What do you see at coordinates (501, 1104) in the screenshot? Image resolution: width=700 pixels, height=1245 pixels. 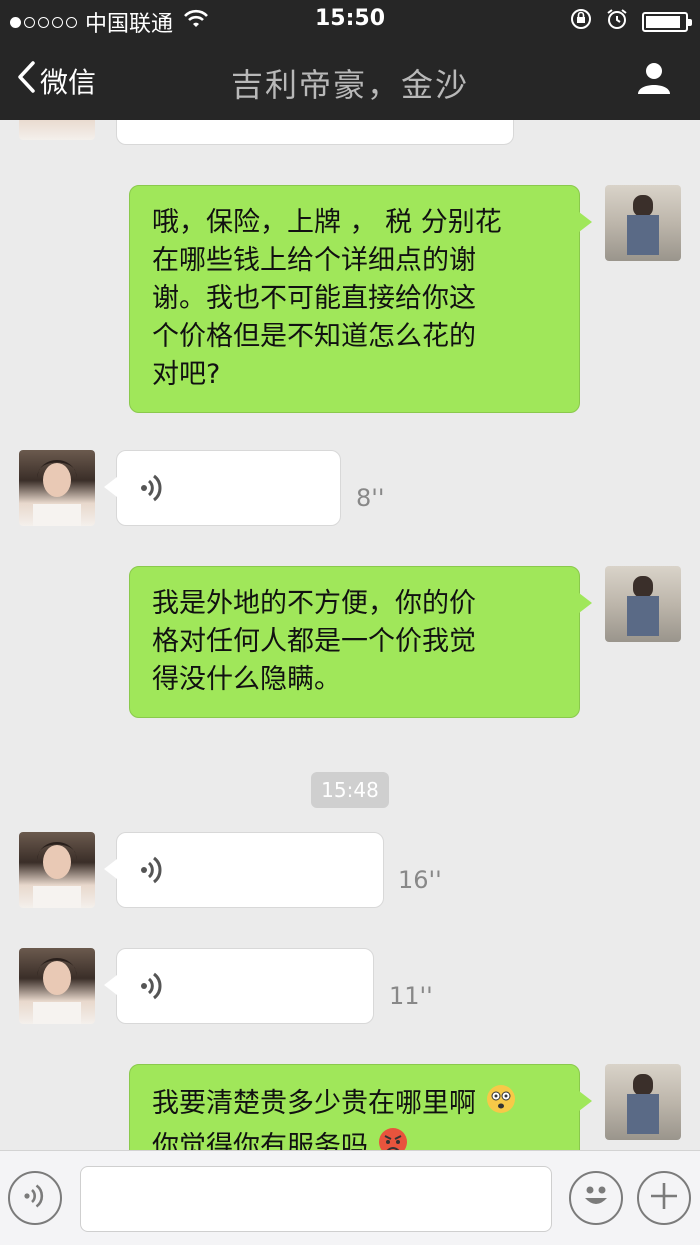 I see `dizzy-face-icon` at bounding box center [501, 1104].